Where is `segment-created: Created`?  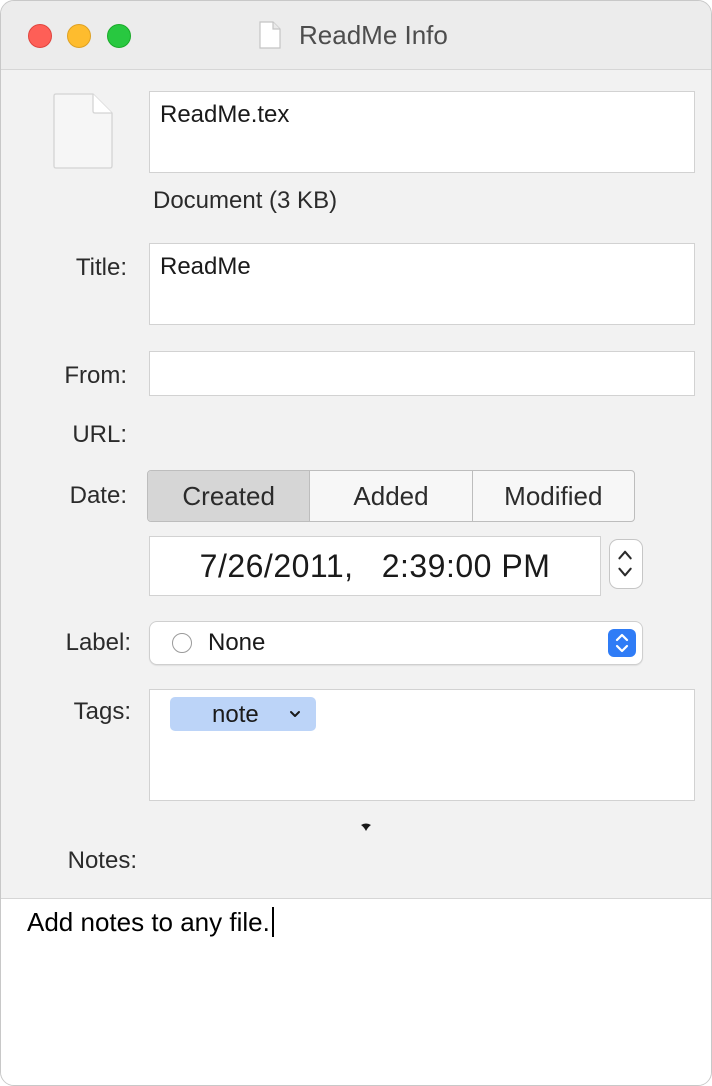
segment-created: Created is located at coordinates (229, 496).